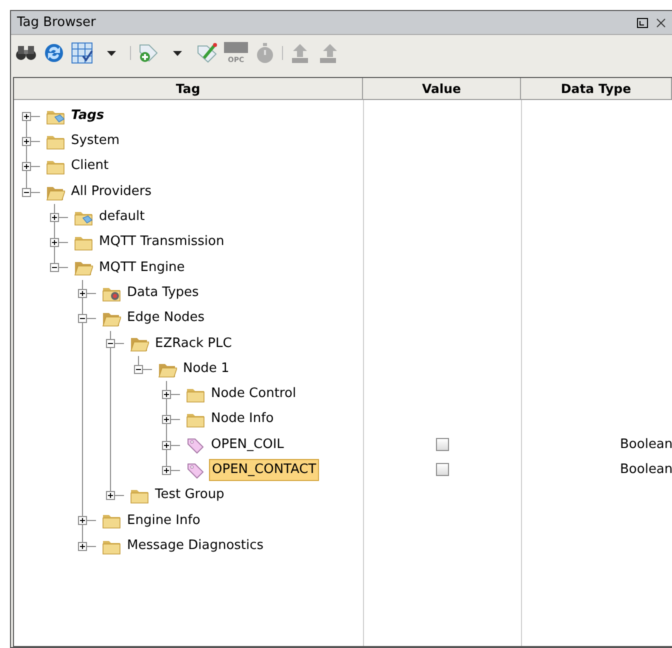 The width and height of the screenshot is (672, 648). I want to click on refresh-icon, so click(54, 53).